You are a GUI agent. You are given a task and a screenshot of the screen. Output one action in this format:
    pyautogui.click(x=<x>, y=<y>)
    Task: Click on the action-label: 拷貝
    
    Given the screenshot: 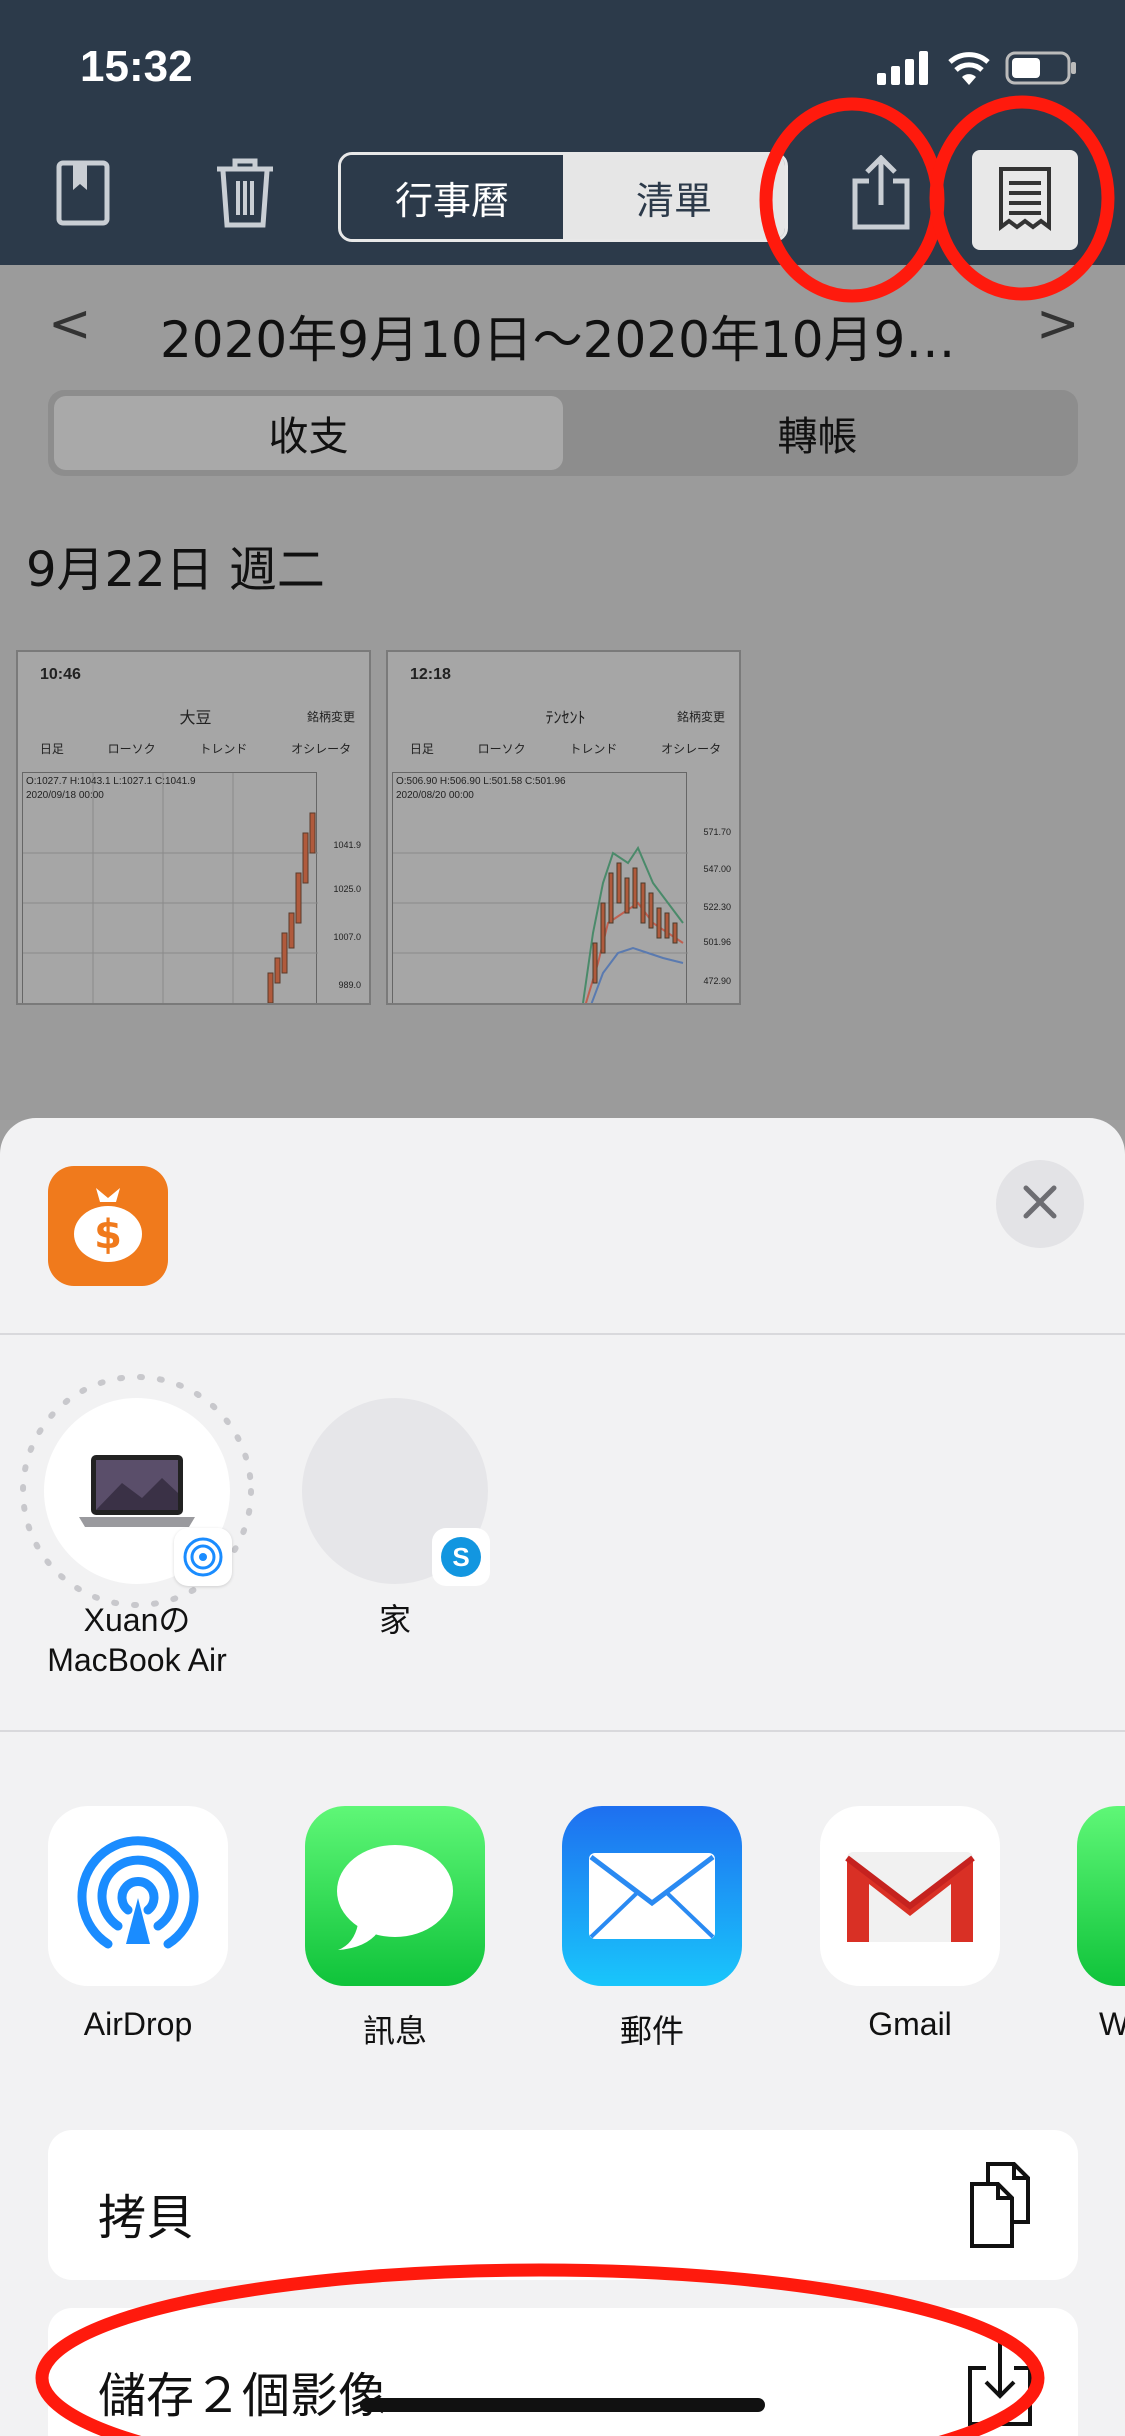 What is the action you would take?
    pyautogui.click(x=146, y=2218)
    